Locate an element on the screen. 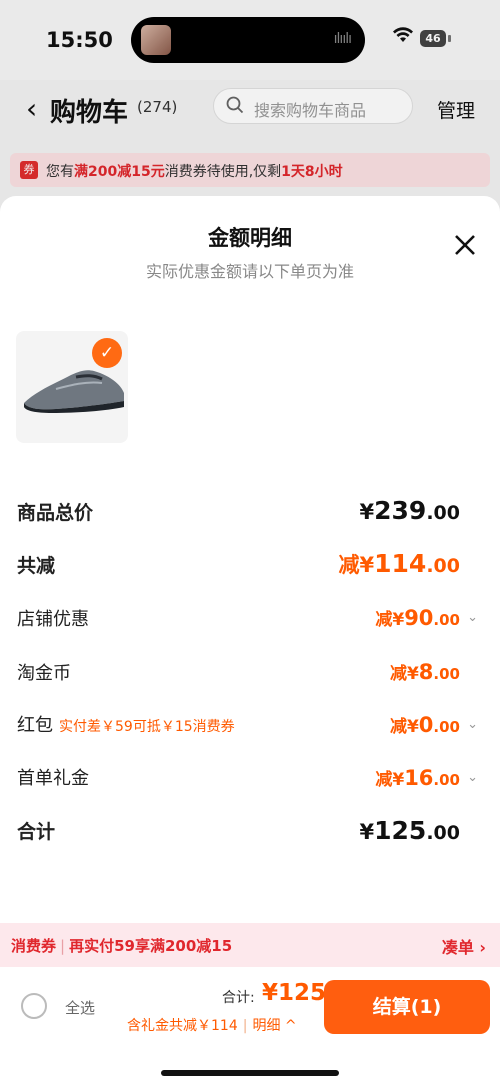 The image size is (500, 1087). sheet-title: 金额明细 is located at coordinates (250, 238).